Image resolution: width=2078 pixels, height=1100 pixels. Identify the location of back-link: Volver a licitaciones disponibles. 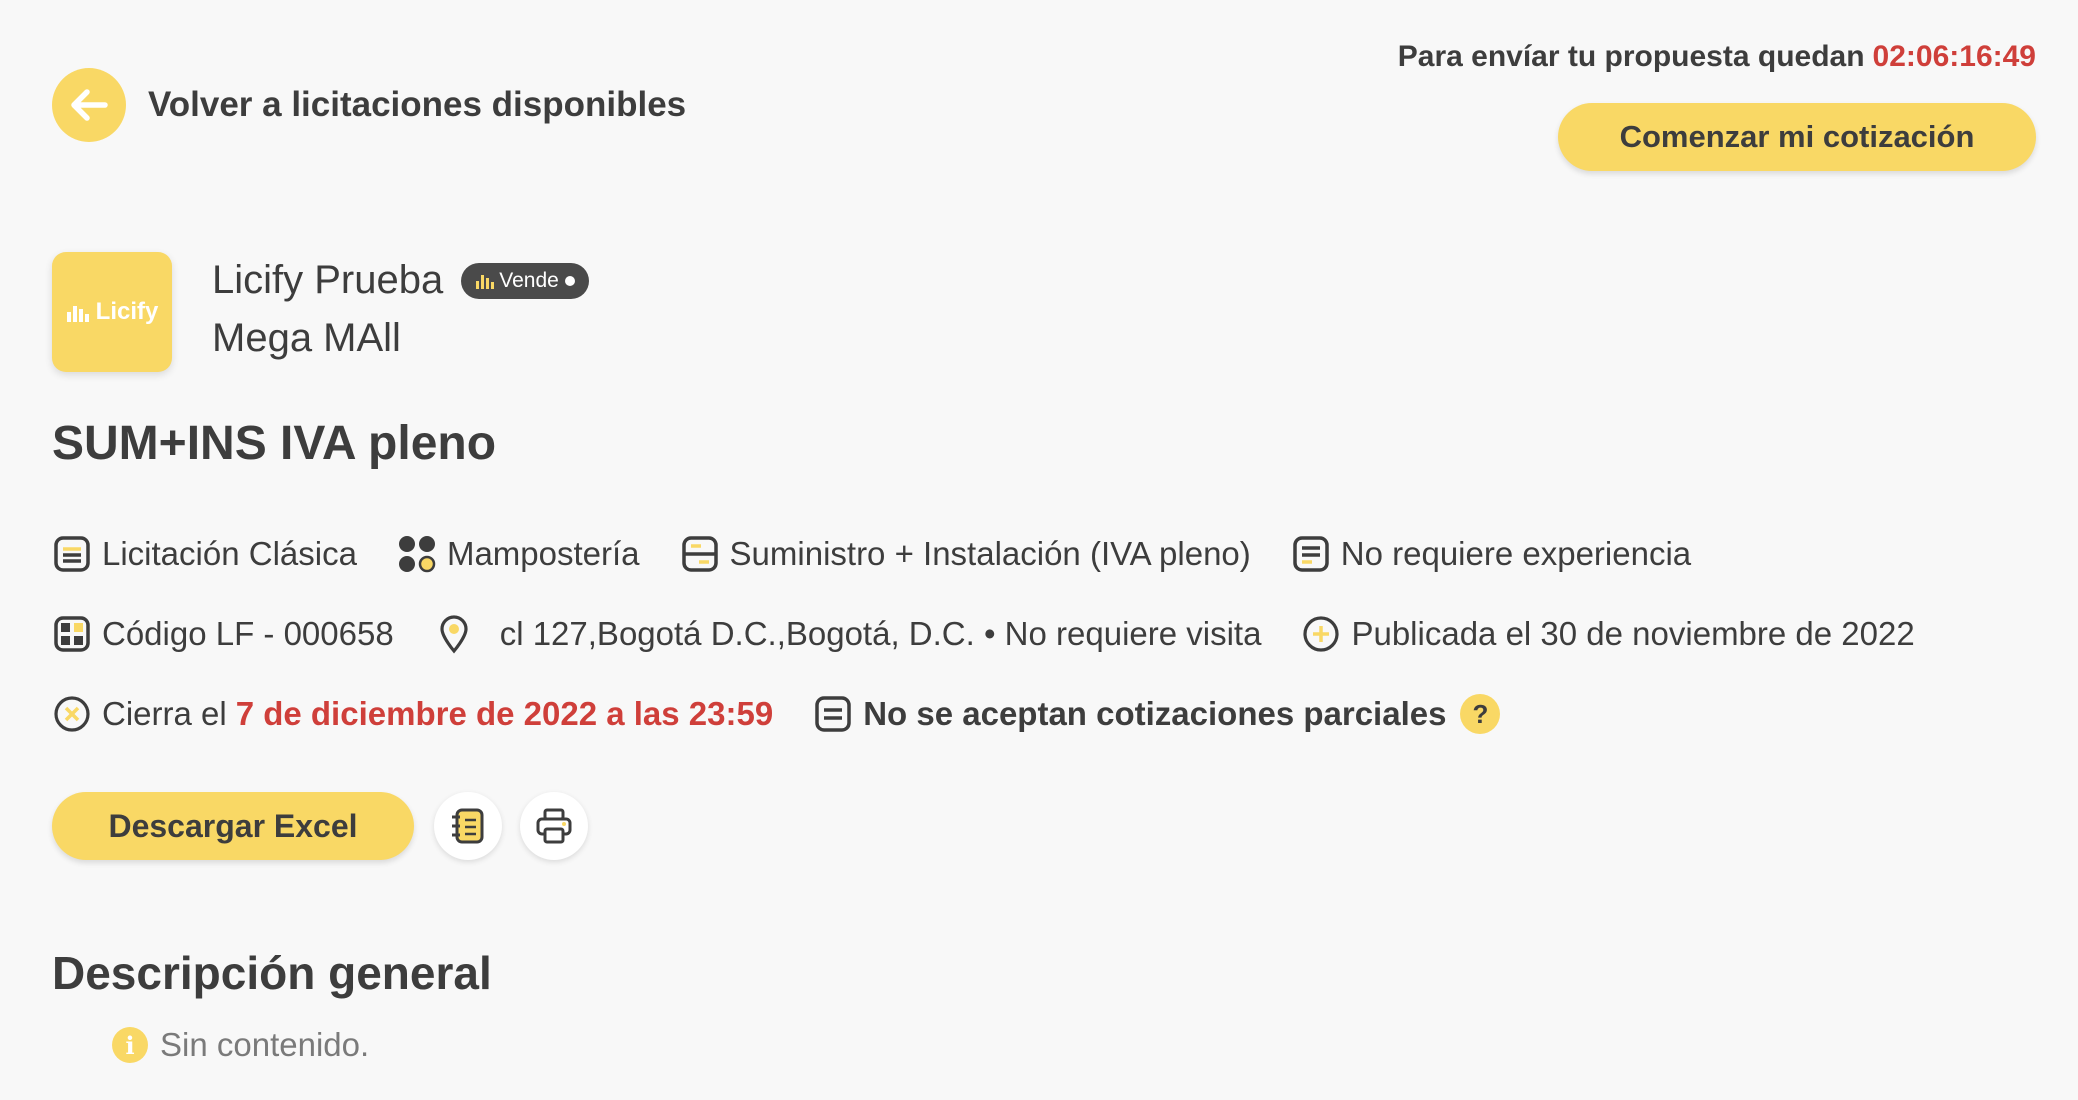
(369, 105).